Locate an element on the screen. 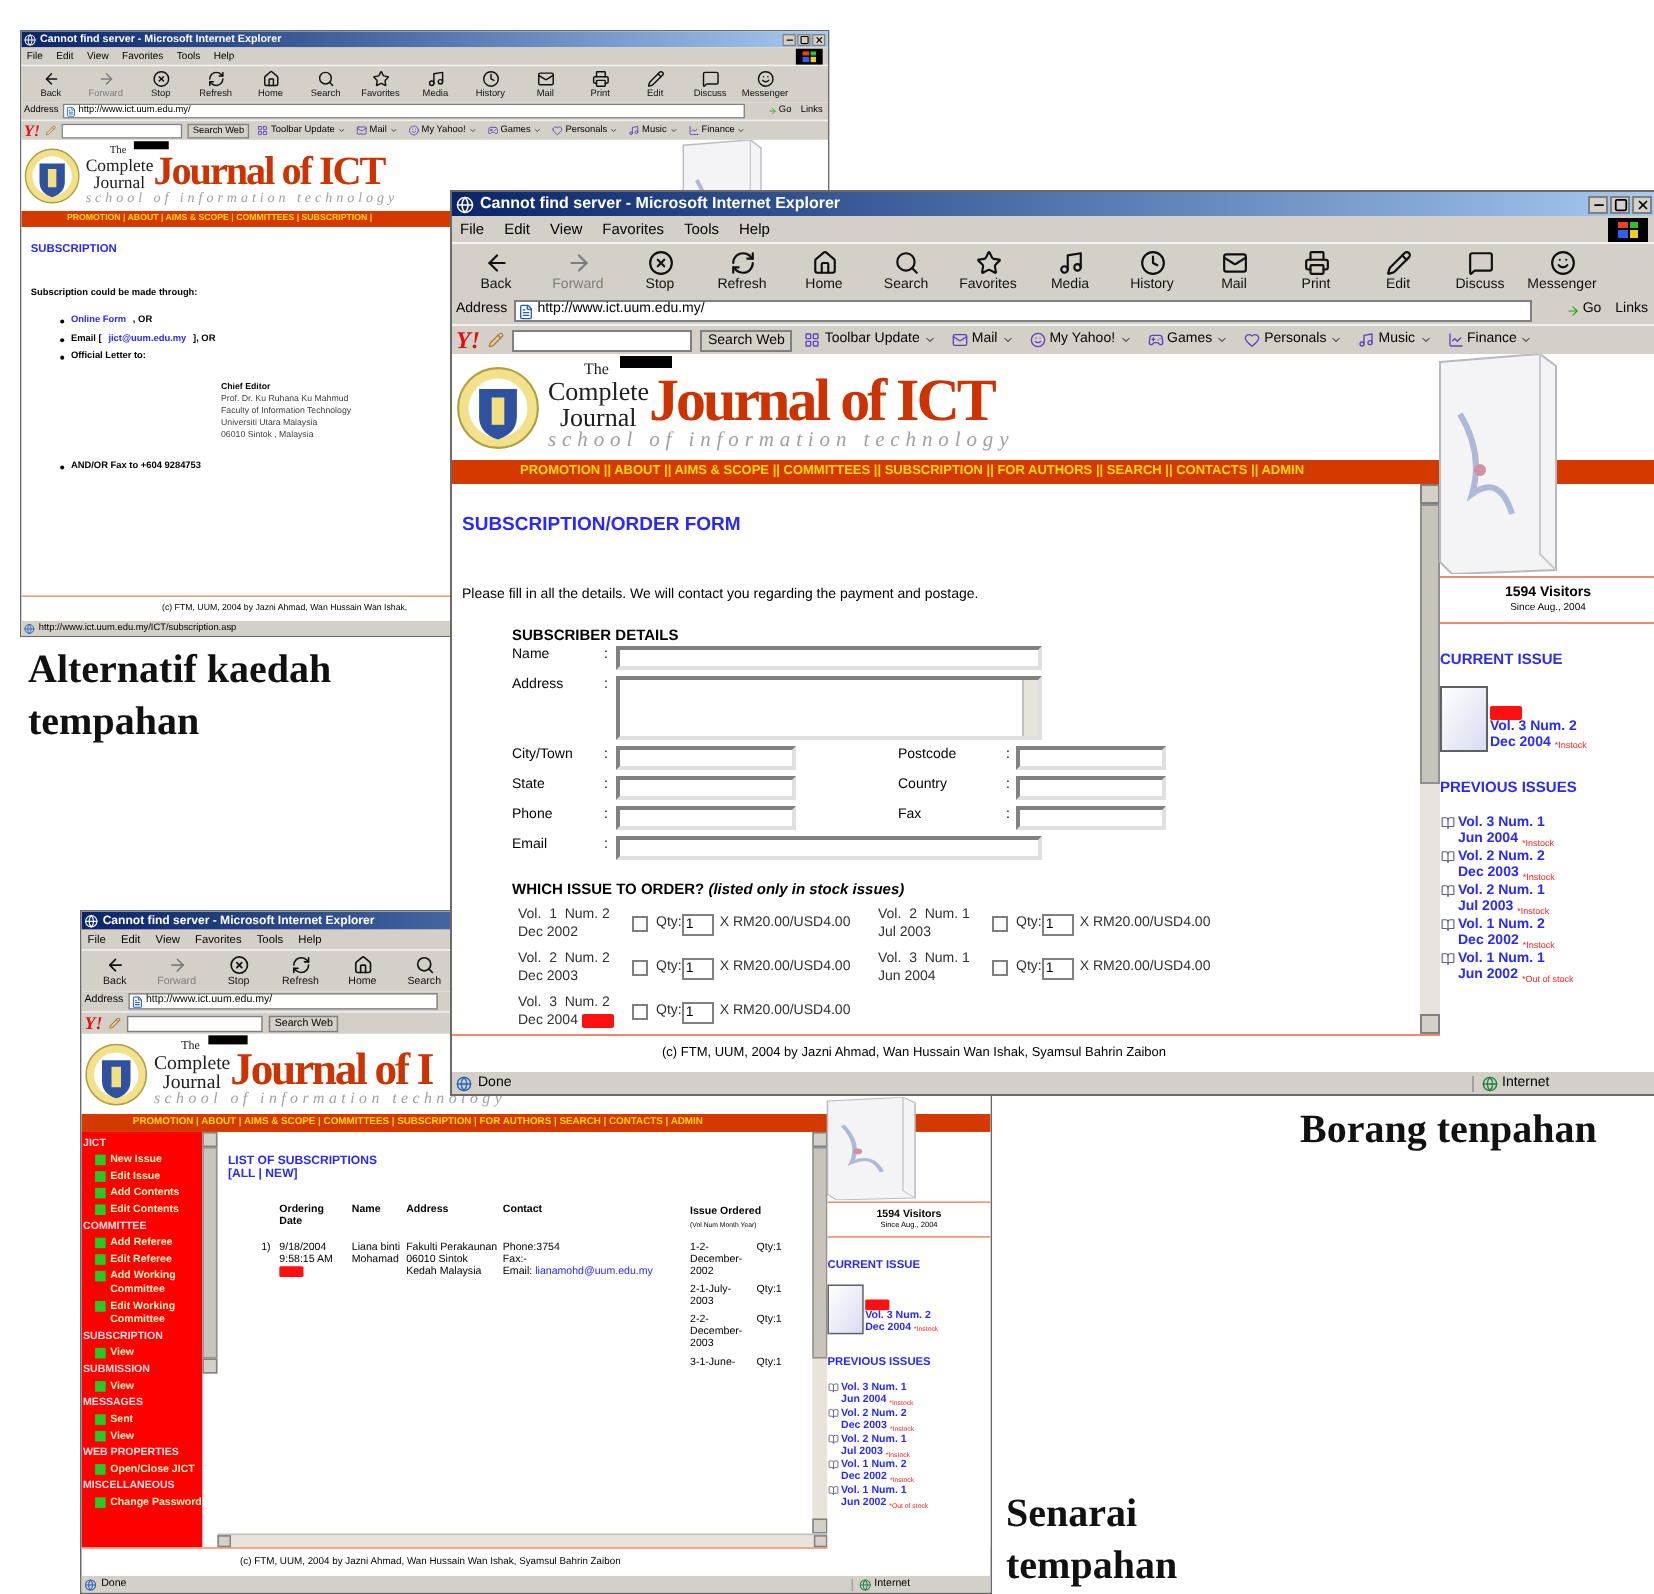  grid-icon is located at coordinates (812, 340).